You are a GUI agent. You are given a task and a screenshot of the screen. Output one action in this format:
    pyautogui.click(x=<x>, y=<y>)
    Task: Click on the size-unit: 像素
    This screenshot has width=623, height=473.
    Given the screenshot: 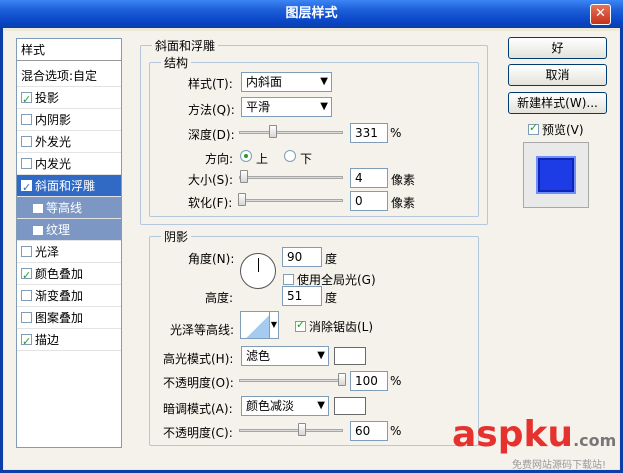 What is the action you would take?
    pyautogui.click(x=403, y=180)
    